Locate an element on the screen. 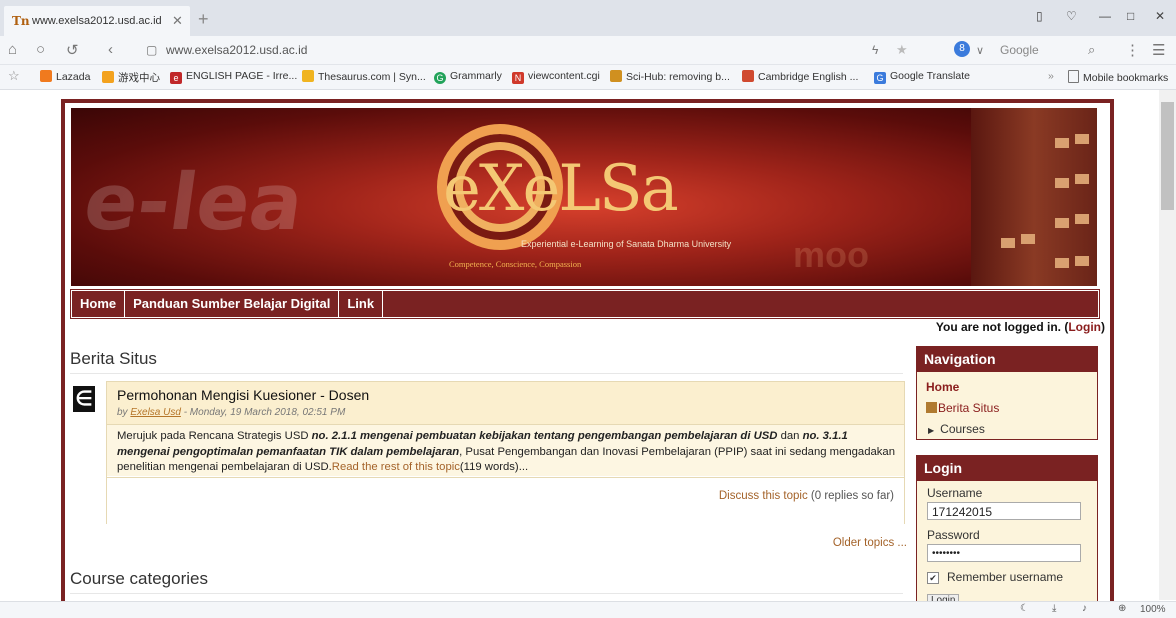 The height and width of the screenshot is (618, 1176). tab-close-icon: ✕ is located at coordinates (181, 21).